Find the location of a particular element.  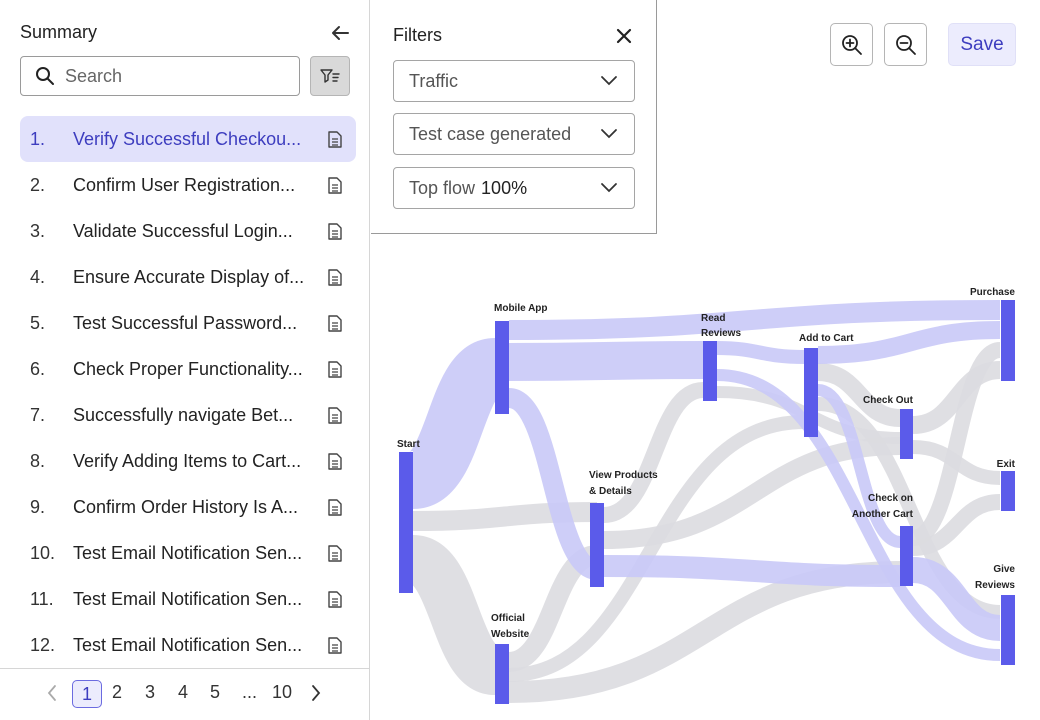

node-label-give-reviews-line2: Reviews is located at coordinates (995, 585).